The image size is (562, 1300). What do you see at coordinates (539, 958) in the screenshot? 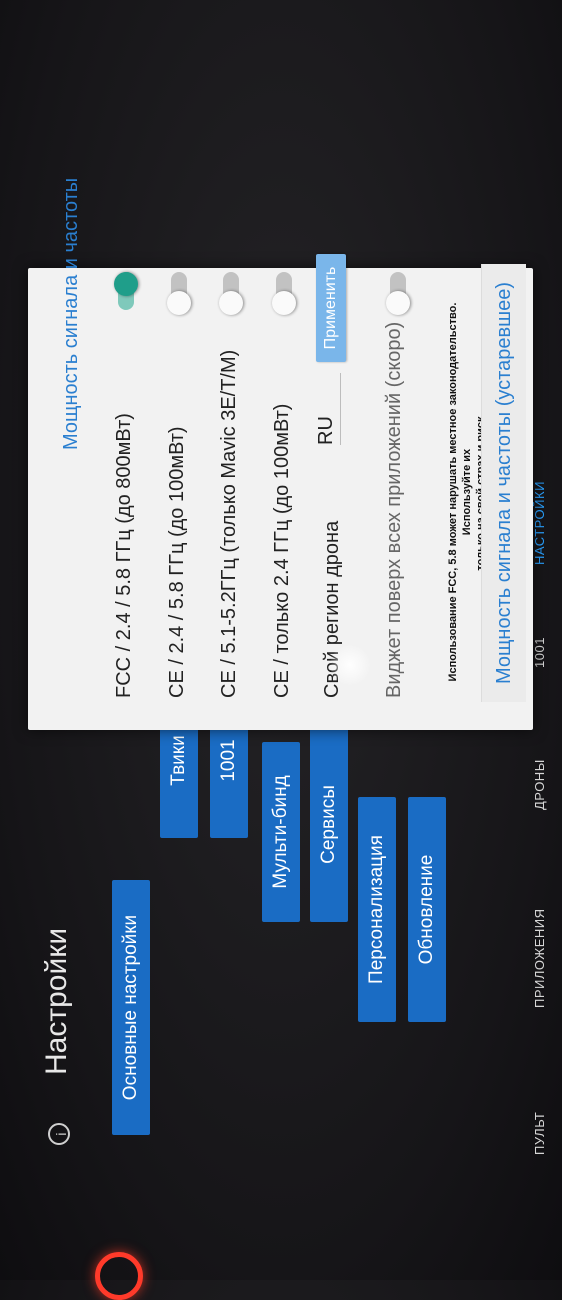
I see `nav-apps: ПРИЛОЖЕНИЯ` at bounding box center [539, 958].